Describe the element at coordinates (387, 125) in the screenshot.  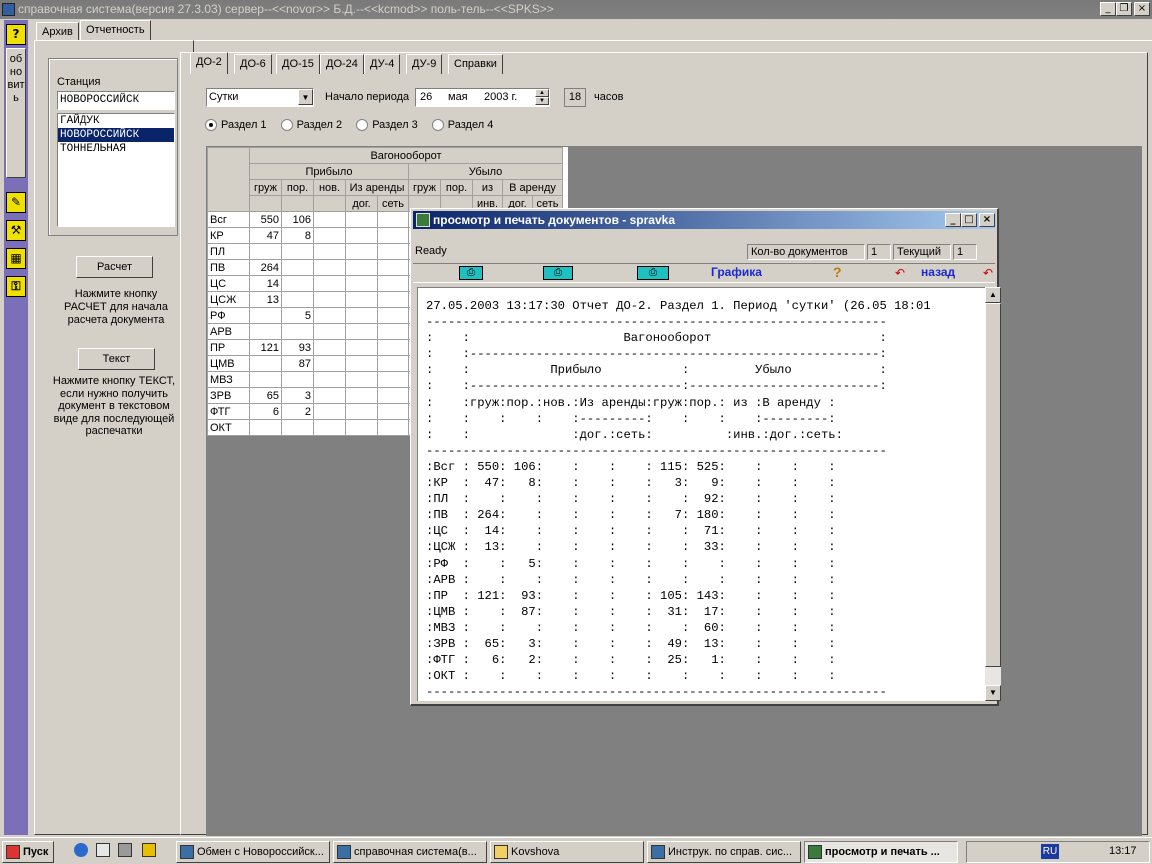
I see `section-radio-3: Раздел 3` at that location.